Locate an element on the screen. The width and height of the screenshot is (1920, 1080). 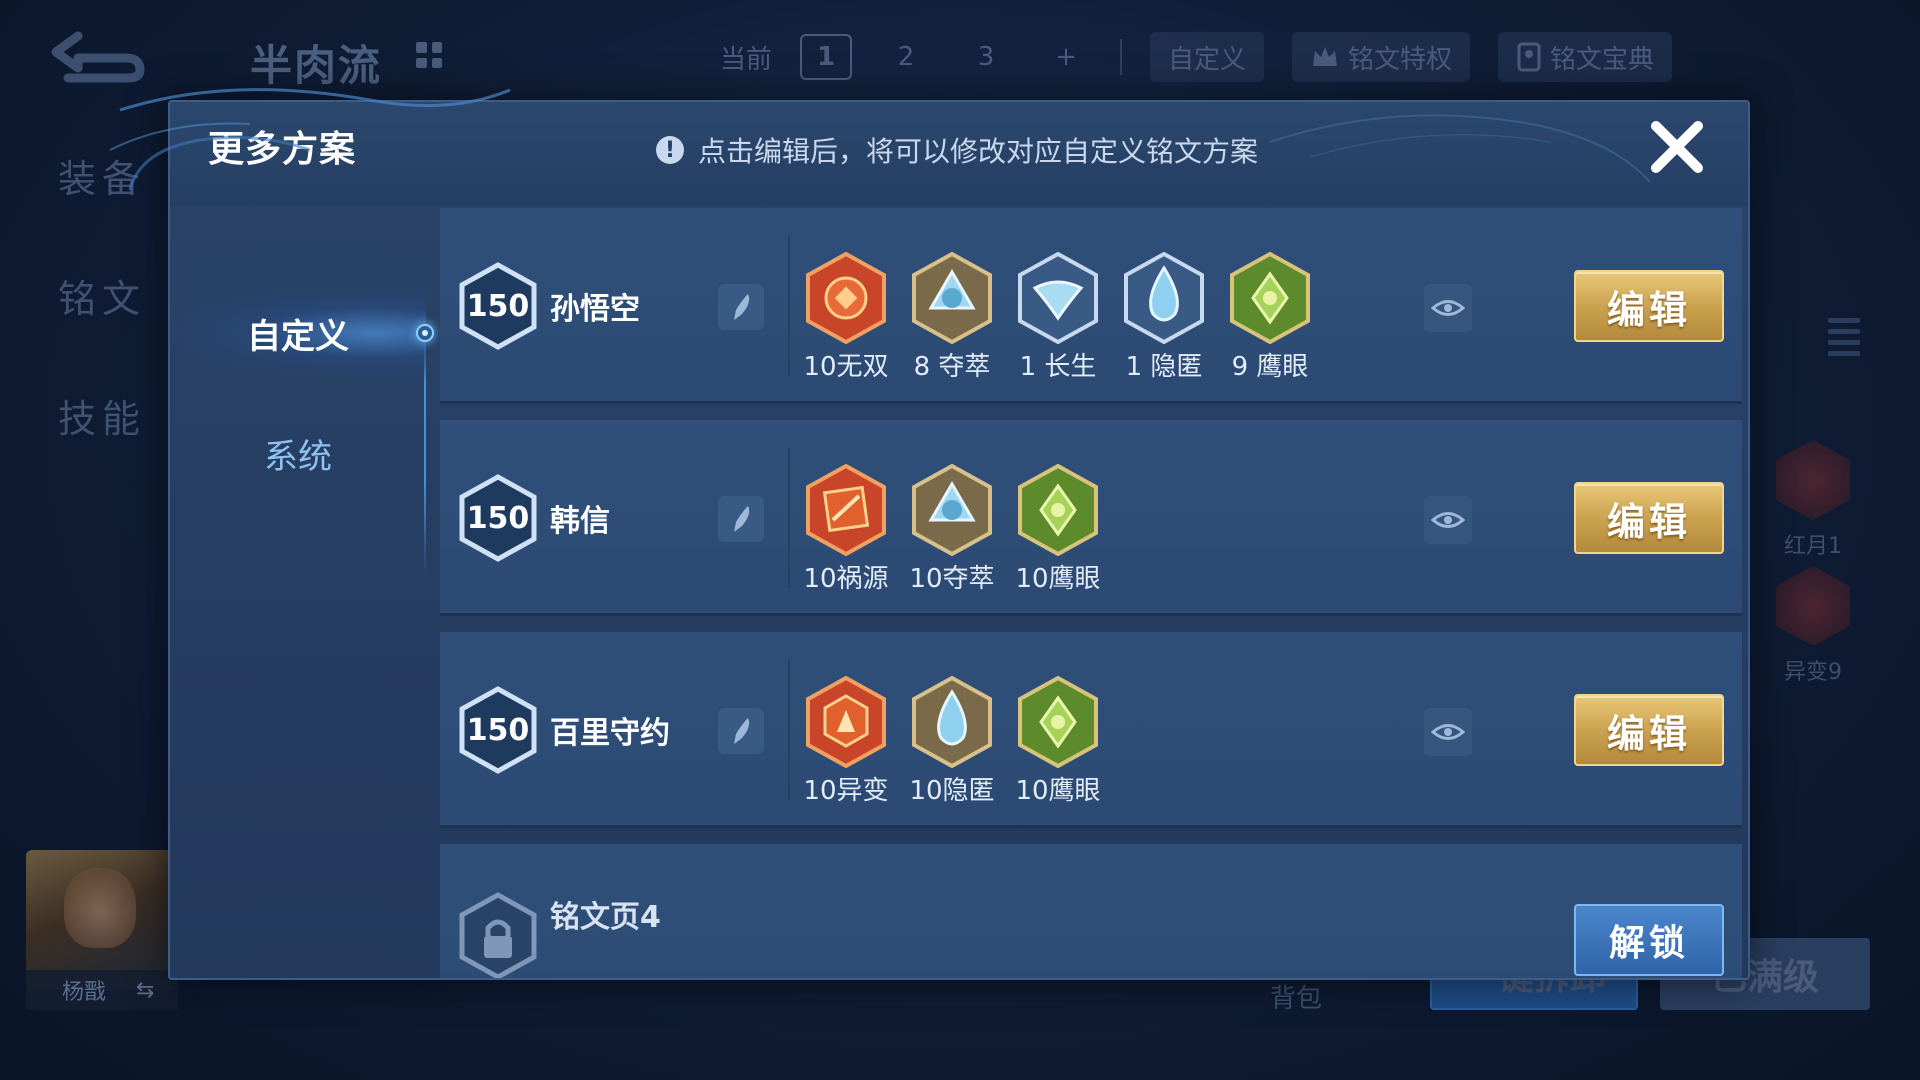
tab-page-1: 1 is located at coordinates (826, 57).